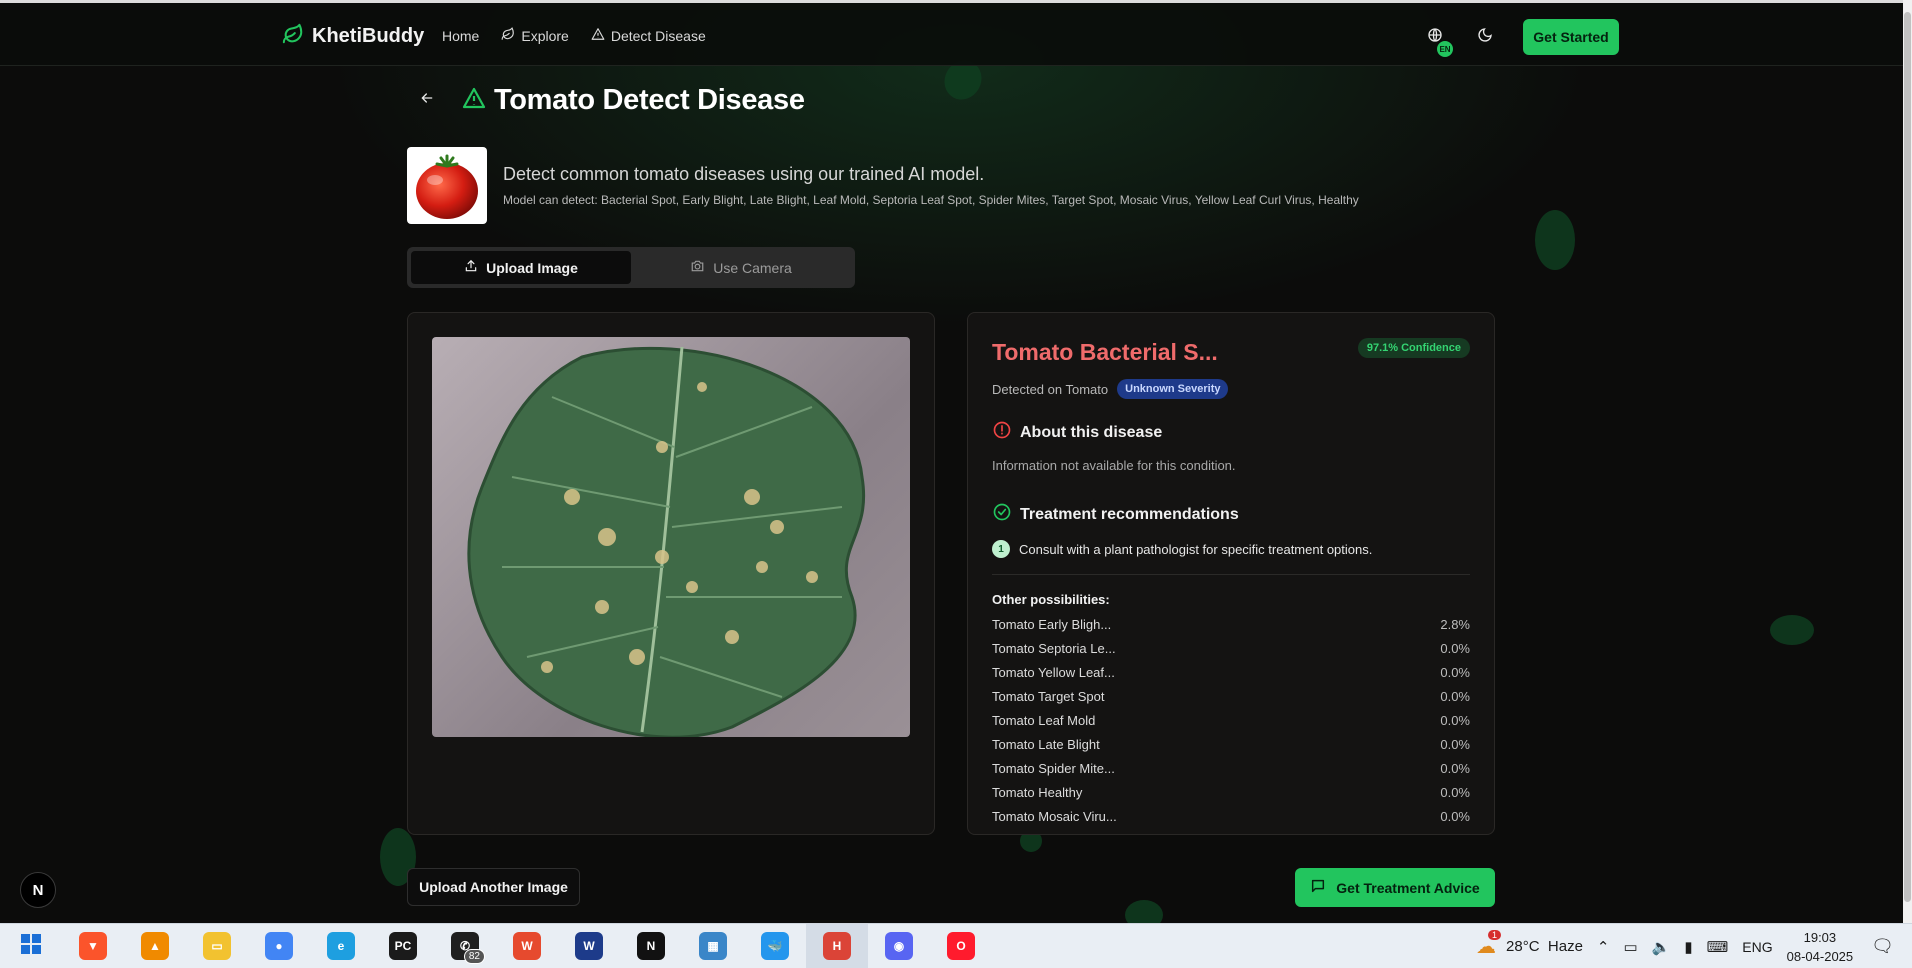 This screenshot has width=1912, height=968. I want to click on brave-icon: ▼, so click(93, 946).